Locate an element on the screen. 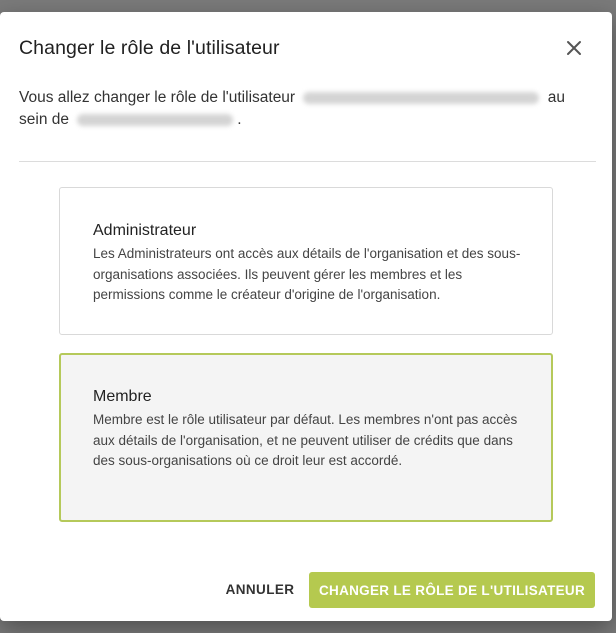  dialog-title: Changer le rôle de l'utilisateur is located at coordinates (149, 48).